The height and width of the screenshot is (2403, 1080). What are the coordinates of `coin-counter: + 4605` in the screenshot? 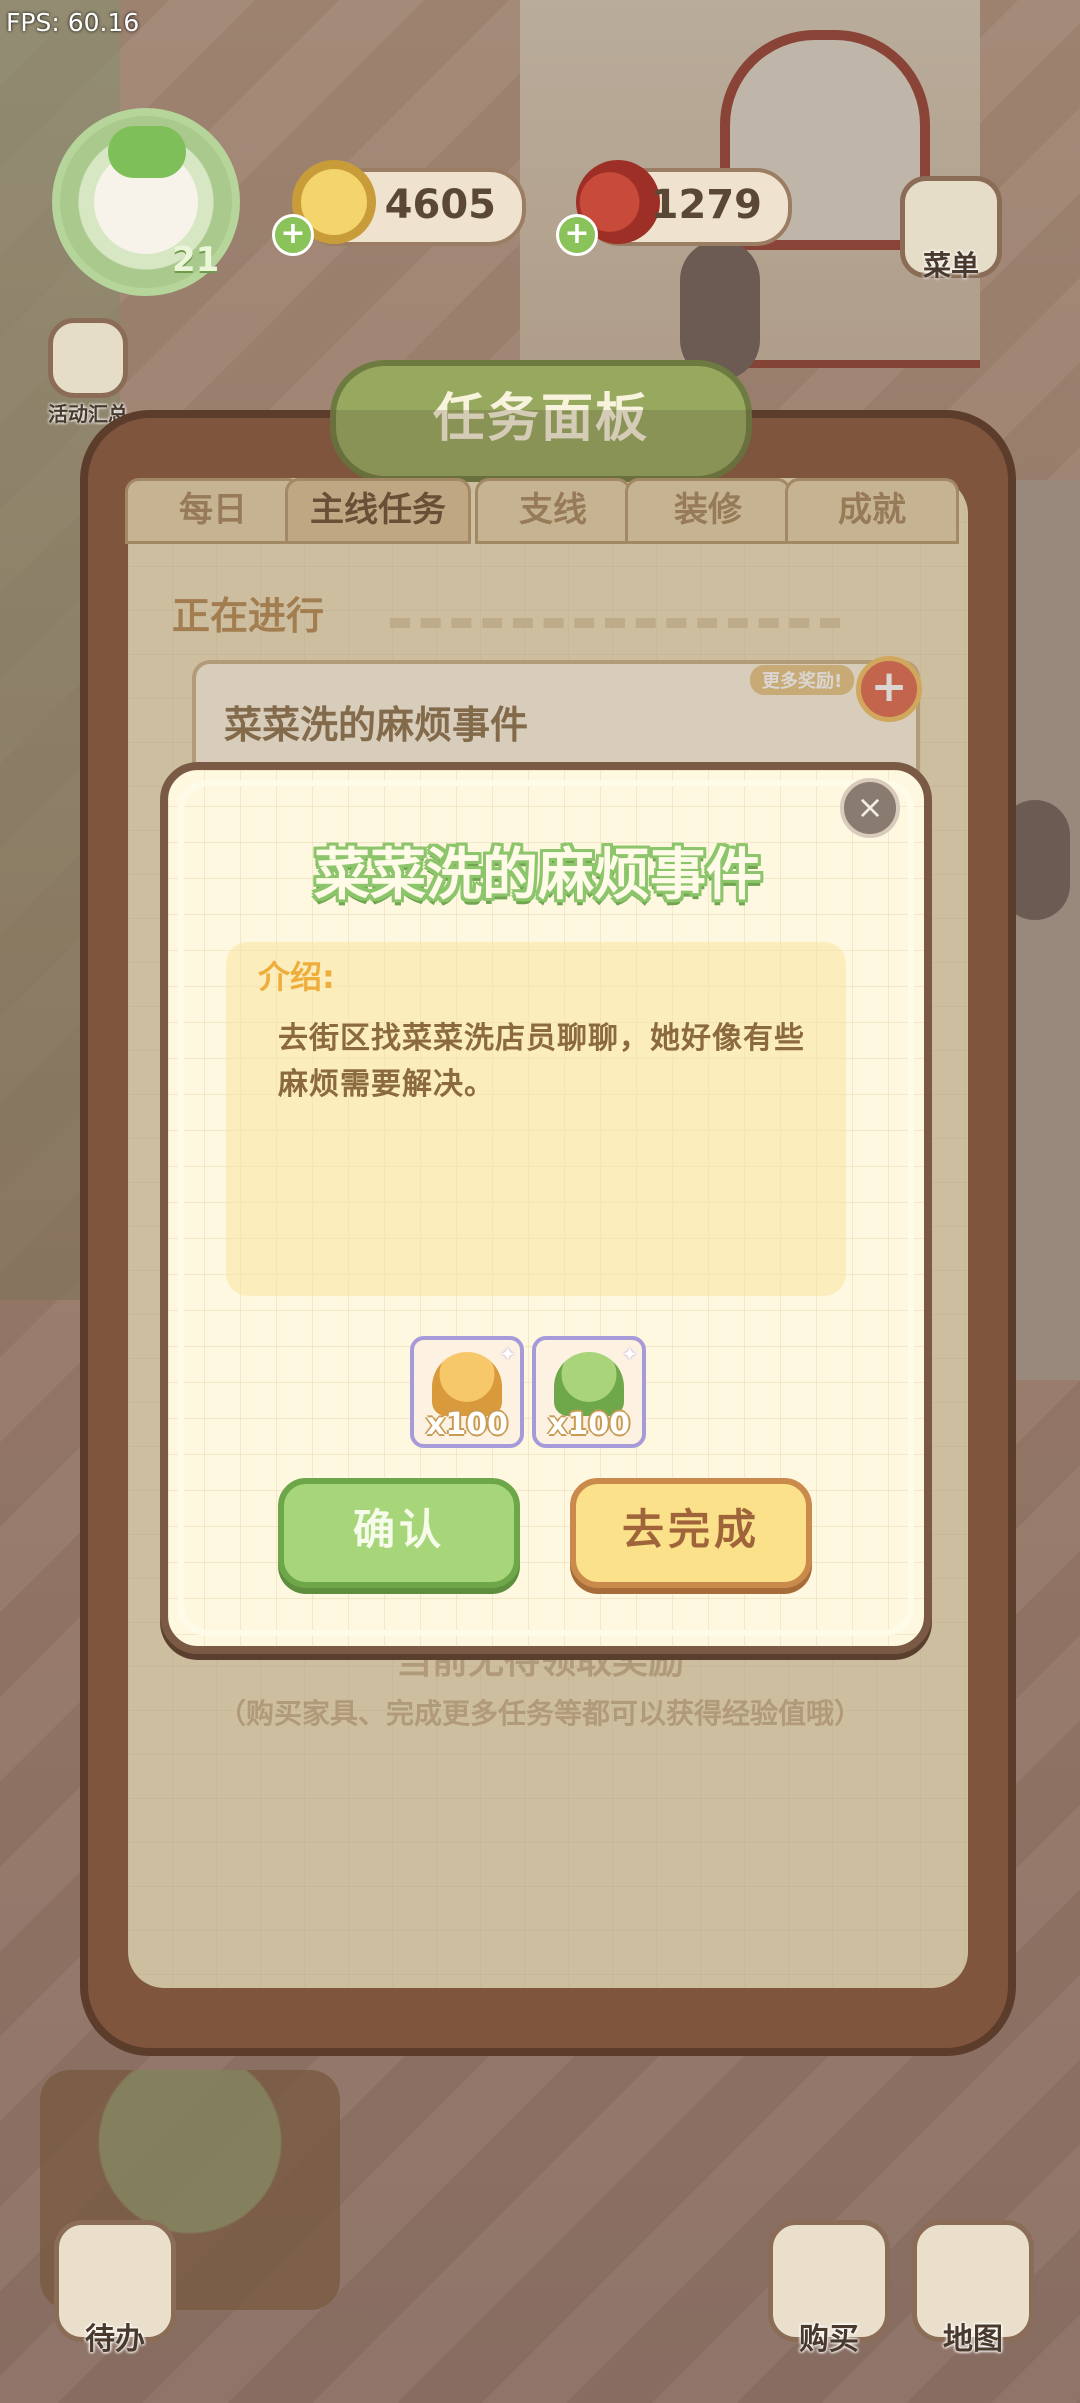 It's located at (399, 208).